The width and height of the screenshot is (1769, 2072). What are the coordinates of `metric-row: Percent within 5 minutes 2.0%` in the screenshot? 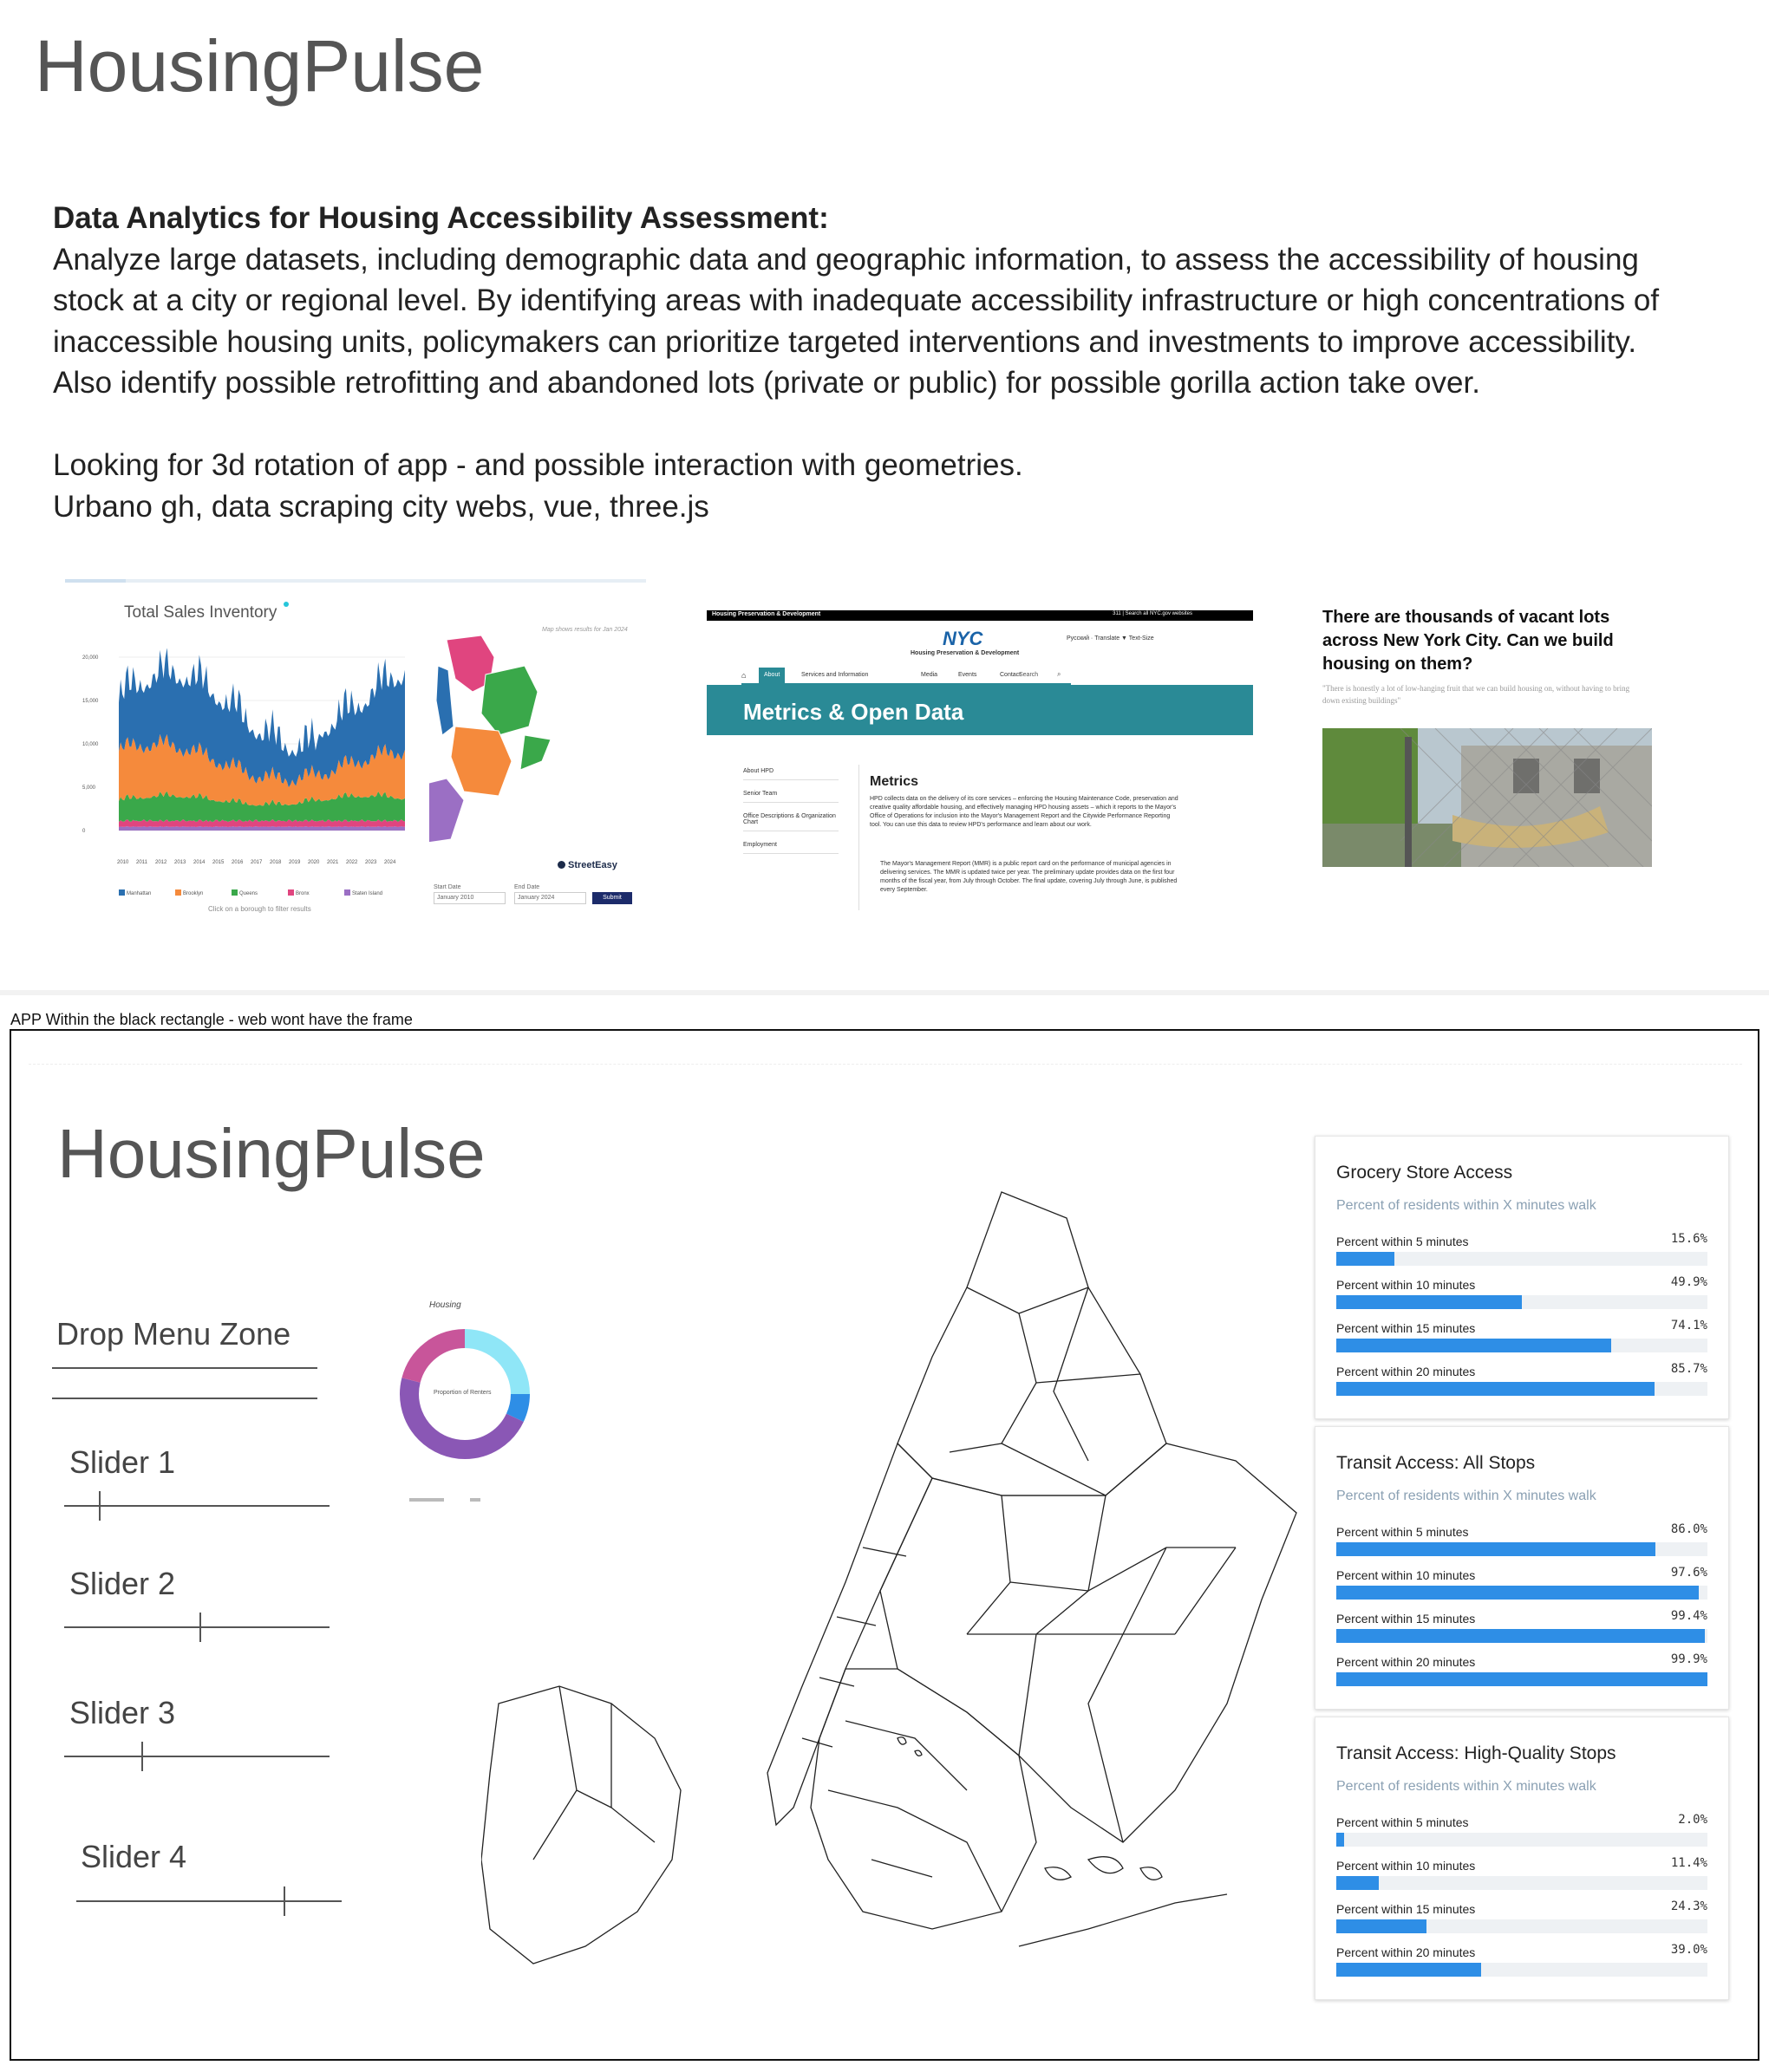 It's located at (1521, 1835).